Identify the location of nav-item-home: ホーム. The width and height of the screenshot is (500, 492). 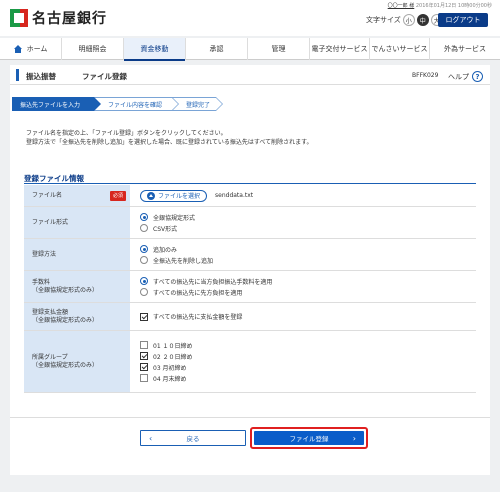
(31, 49).